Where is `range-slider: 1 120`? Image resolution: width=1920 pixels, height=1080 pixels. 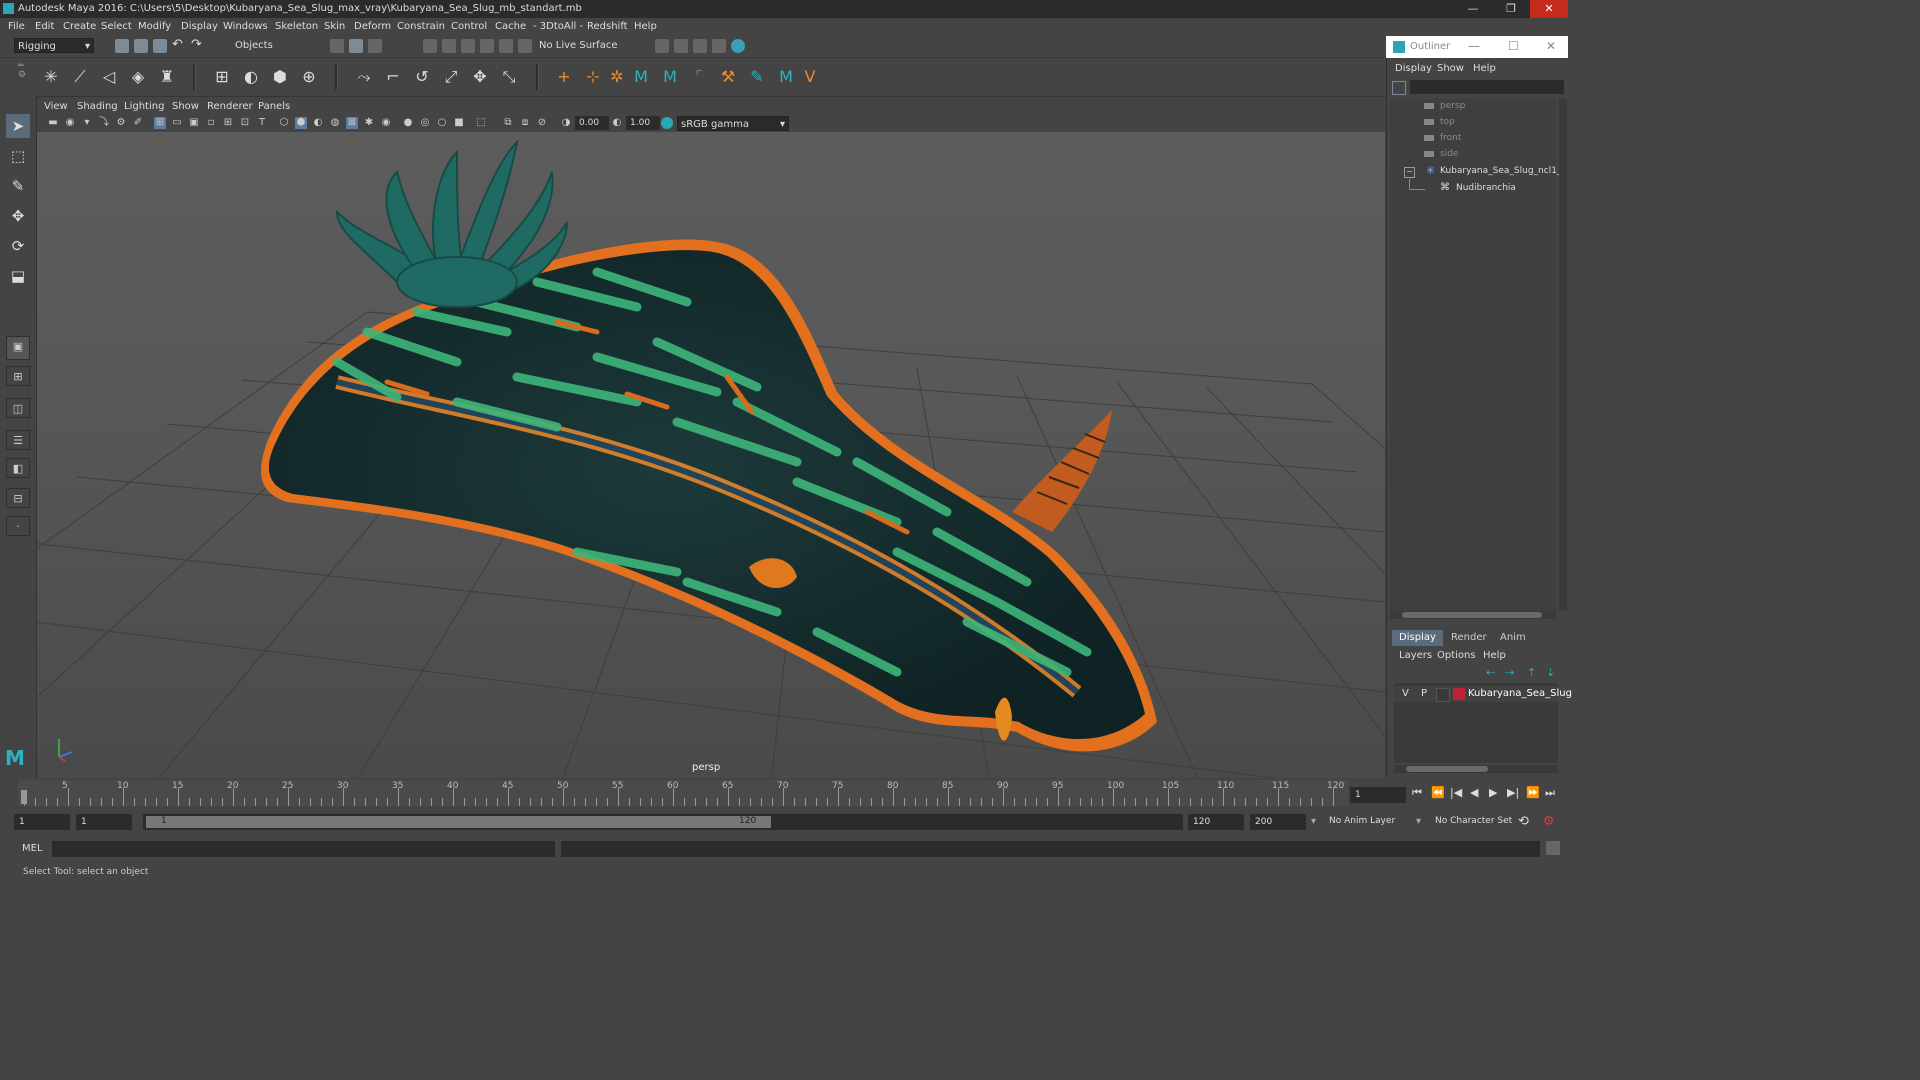 range-slider: 1 120 is located at coordinates (663, 822).